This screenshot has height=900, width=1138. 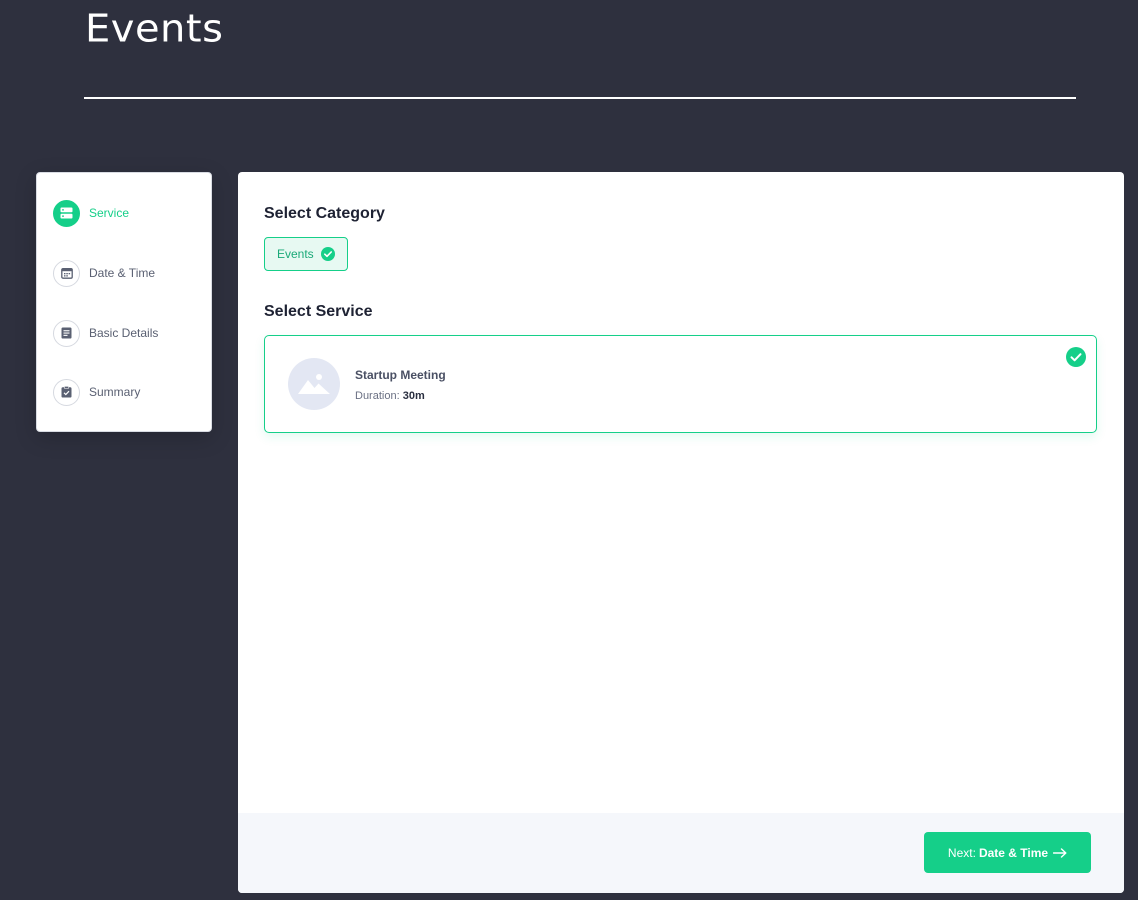 I want to click on document-icon, so click(x=66, y=333).